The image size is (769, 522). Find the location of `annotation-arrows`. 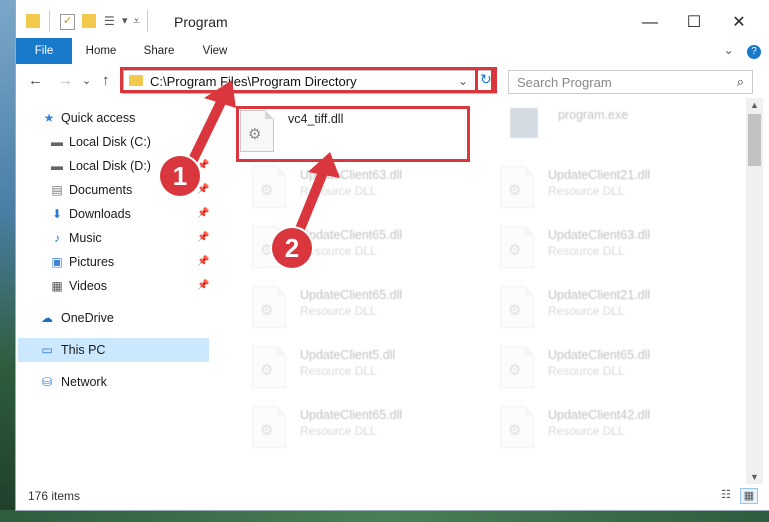

annotation-arrows is located at coordinates (262, 159).